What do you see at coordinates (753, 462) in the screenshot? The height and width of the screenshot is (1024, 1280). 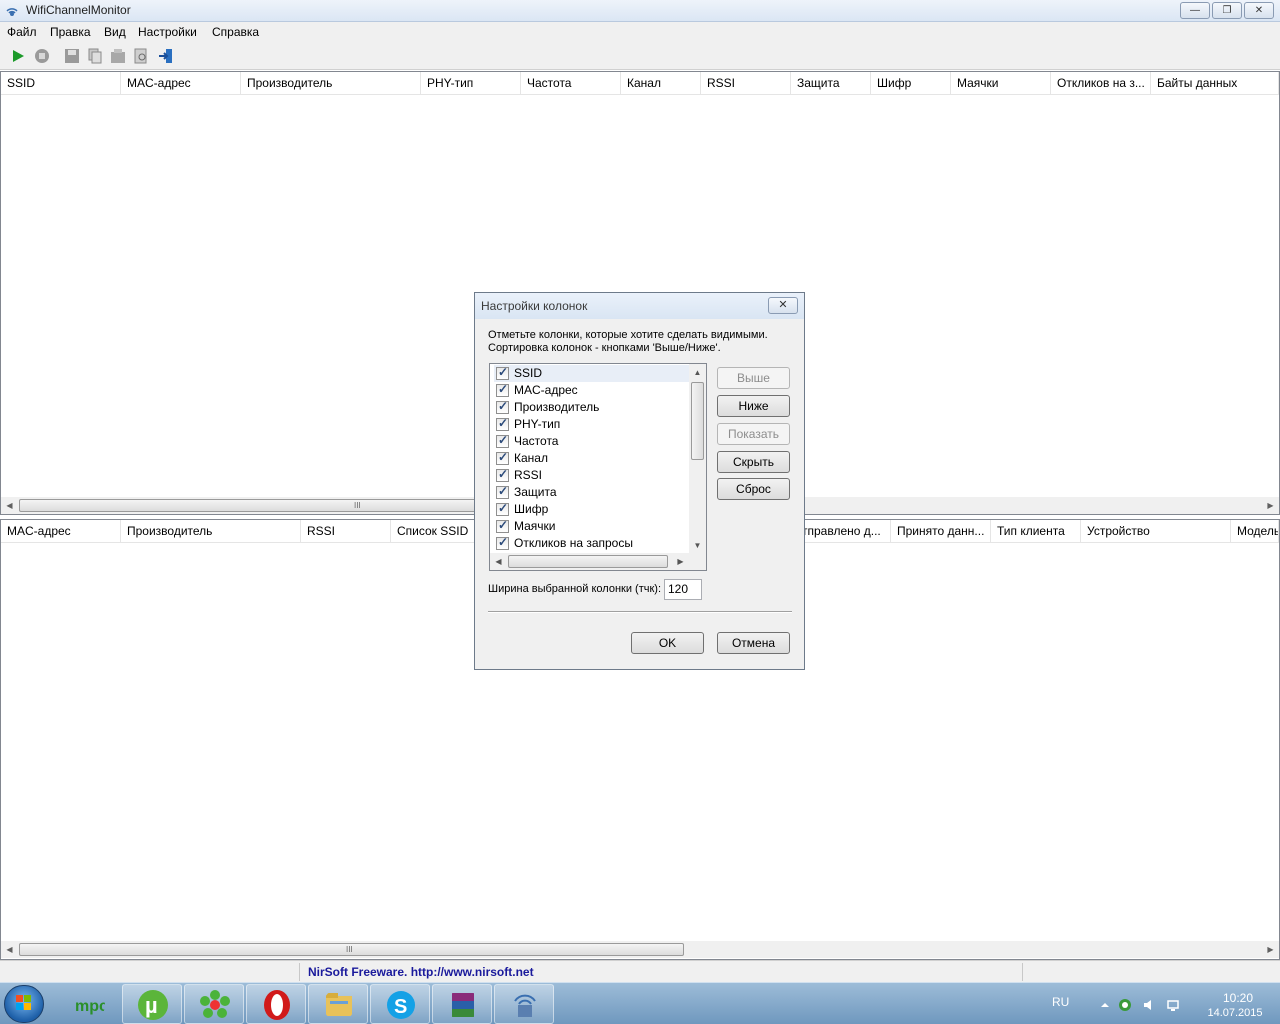 I see `hide-column-button: Скрыть` at bounding box center [753, 462].